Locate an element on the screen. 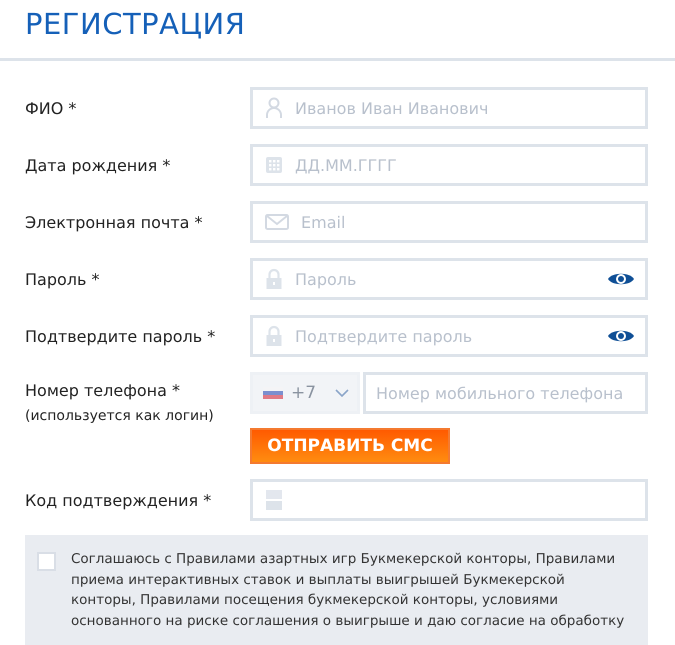 This screenshot has height=645, width=675. text-input: Email is located at coordinates (468, 222).